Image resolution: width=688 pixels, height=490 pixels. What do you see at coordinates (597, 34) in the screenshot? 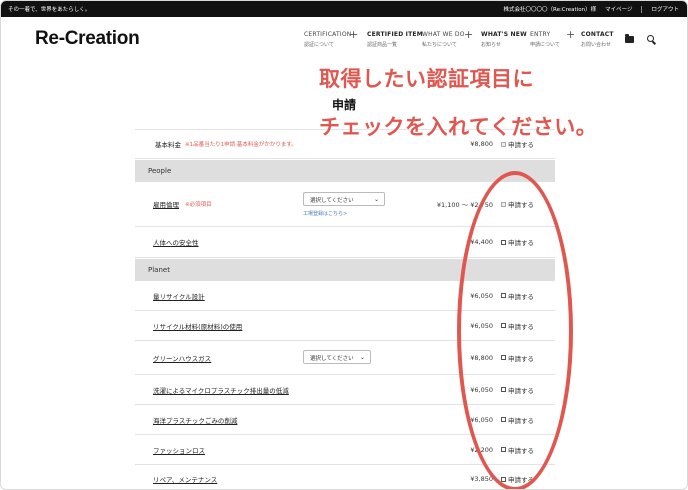
I see `nav-label: CONTACT` at bounding box center [597, 34].